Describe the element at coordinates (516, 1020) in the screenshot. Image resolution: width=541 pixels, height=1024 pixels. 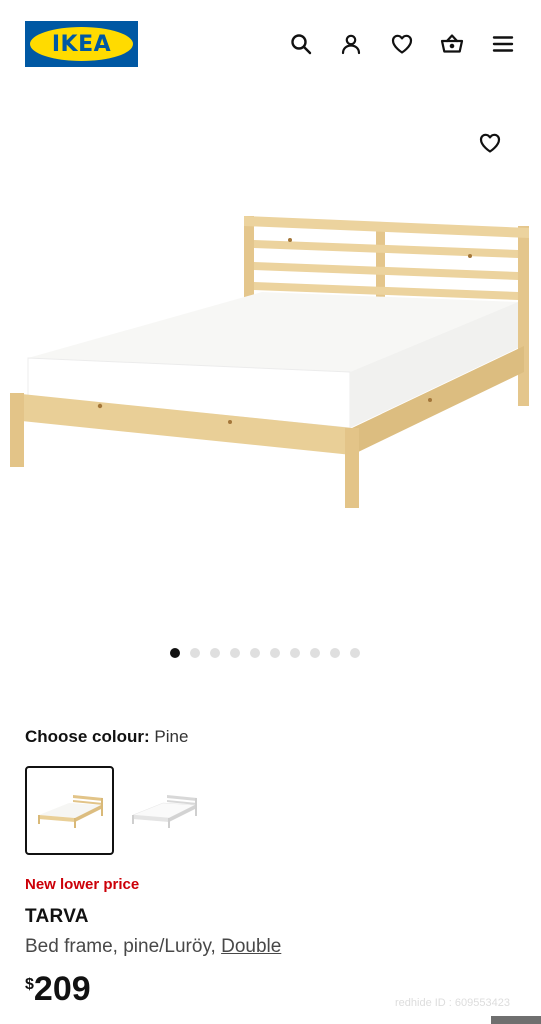
I see `corner-bar` at that location.